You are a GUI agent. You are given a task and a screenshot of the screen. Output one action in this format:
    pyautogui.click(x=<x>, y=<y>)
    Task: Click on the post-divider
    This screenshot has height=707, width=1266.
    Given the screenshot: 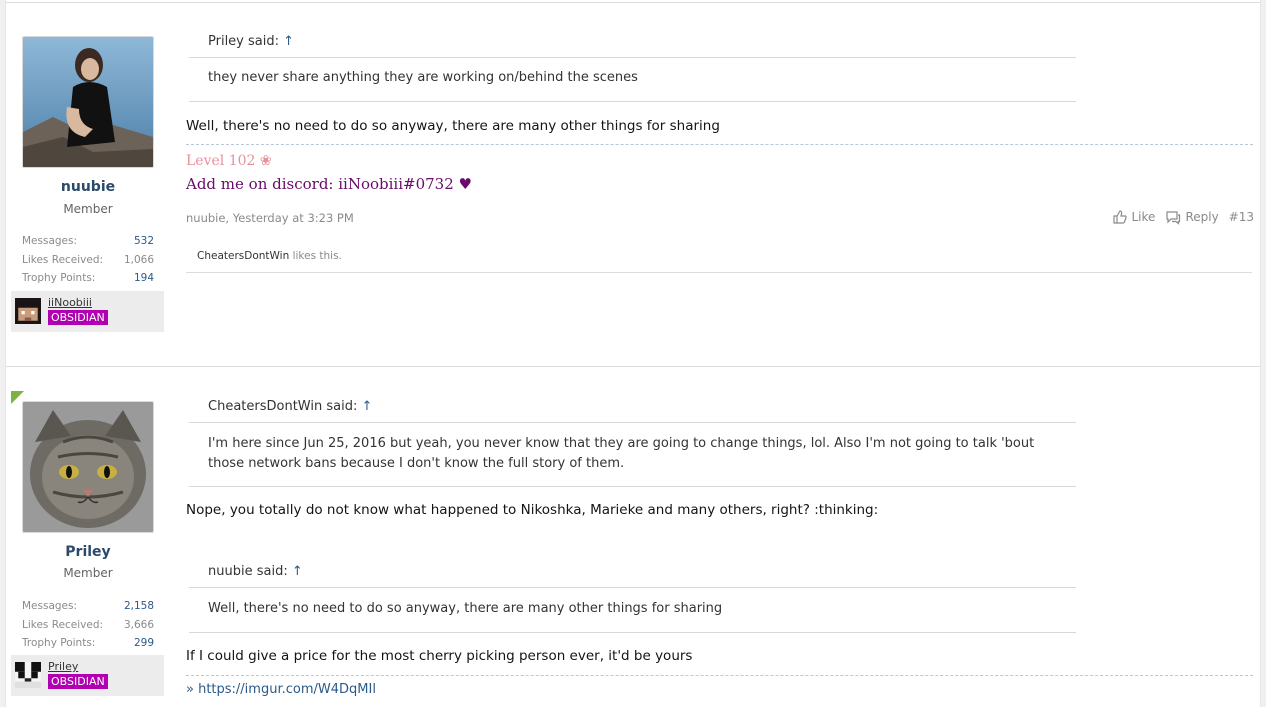 What is the action you would take?
    pyautogui.click(x=633, y=366)
    